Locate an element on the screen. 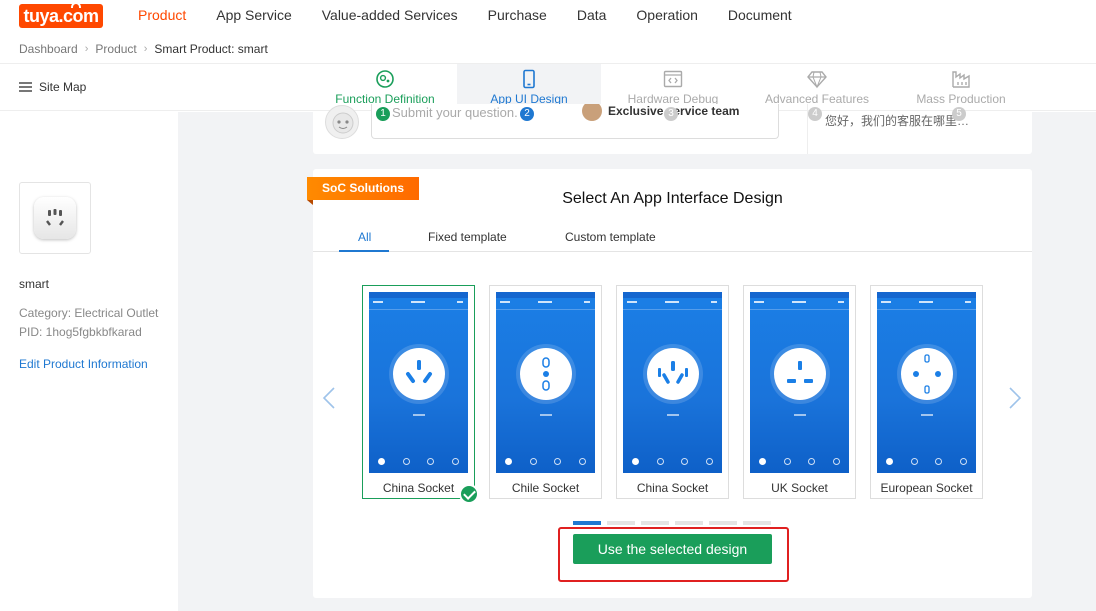 This screenshot has height=611, width=1096. tab-fixed-template: Fixed template is located at coordinates (467, 237).